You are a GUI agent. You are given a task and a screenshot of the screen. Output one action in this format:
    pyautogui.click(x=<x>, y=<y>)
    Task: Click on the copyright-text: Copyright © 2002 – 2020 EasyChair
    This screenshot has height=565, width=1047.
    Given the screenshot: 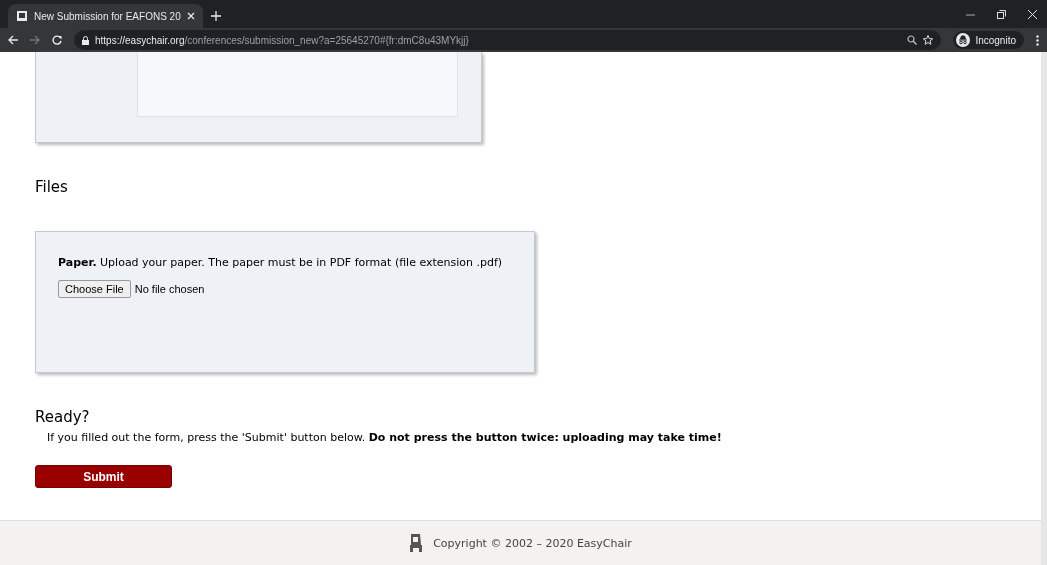 What is the action you would take?
    pyautogui.click(x=532, y=543)
    